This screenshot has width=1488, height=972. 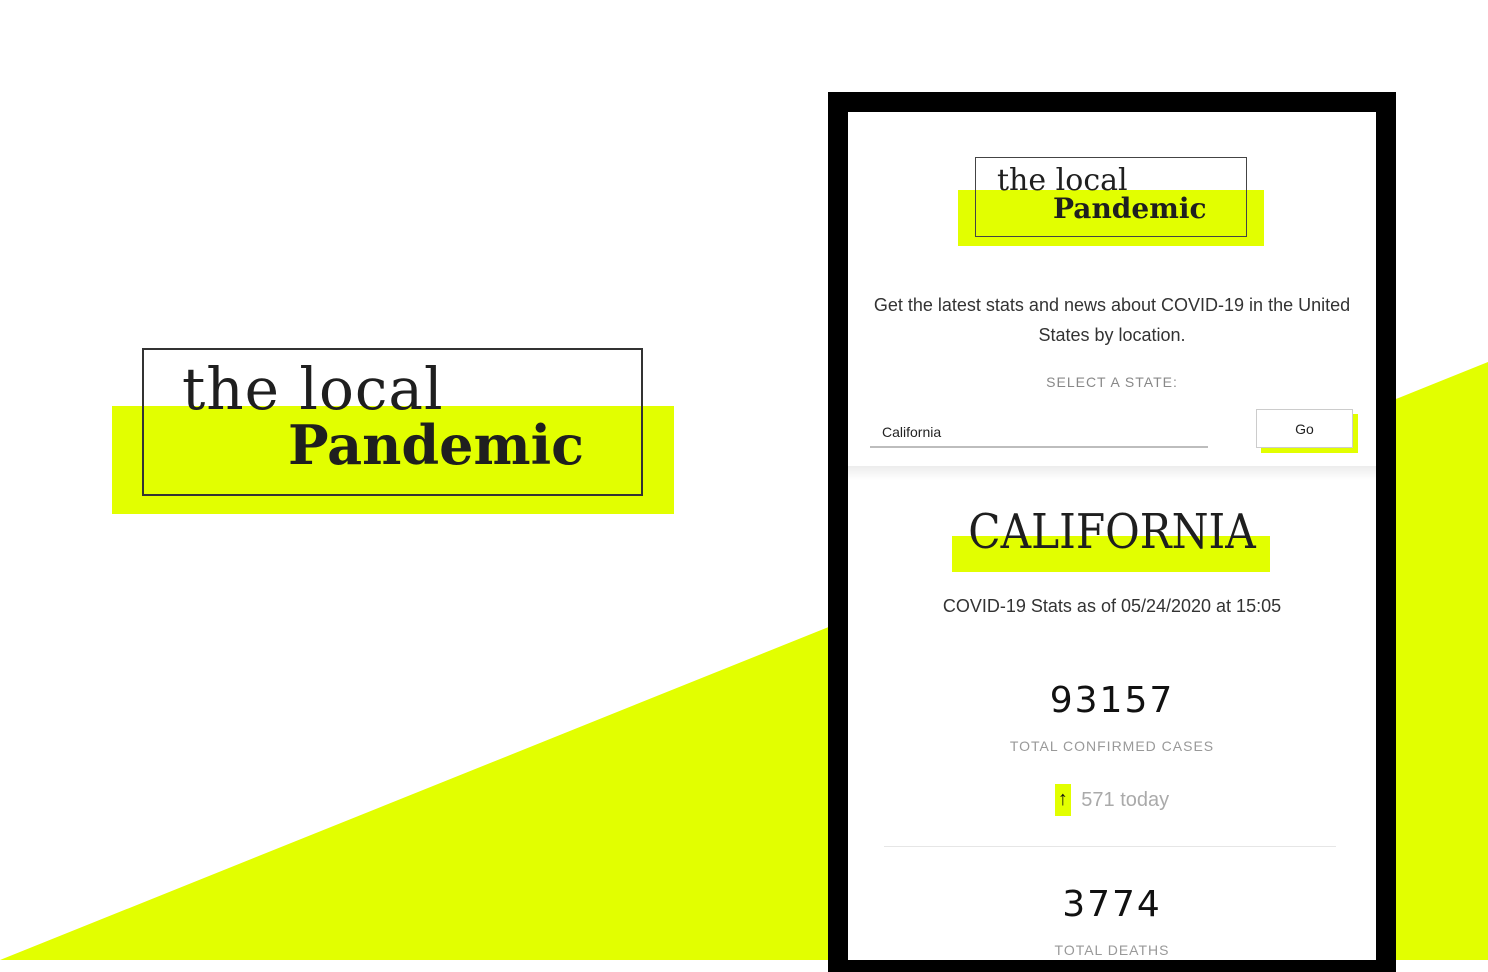 I want to click on confirmed-cases-delta-text: 571 today, so click(x=1125, y=799).